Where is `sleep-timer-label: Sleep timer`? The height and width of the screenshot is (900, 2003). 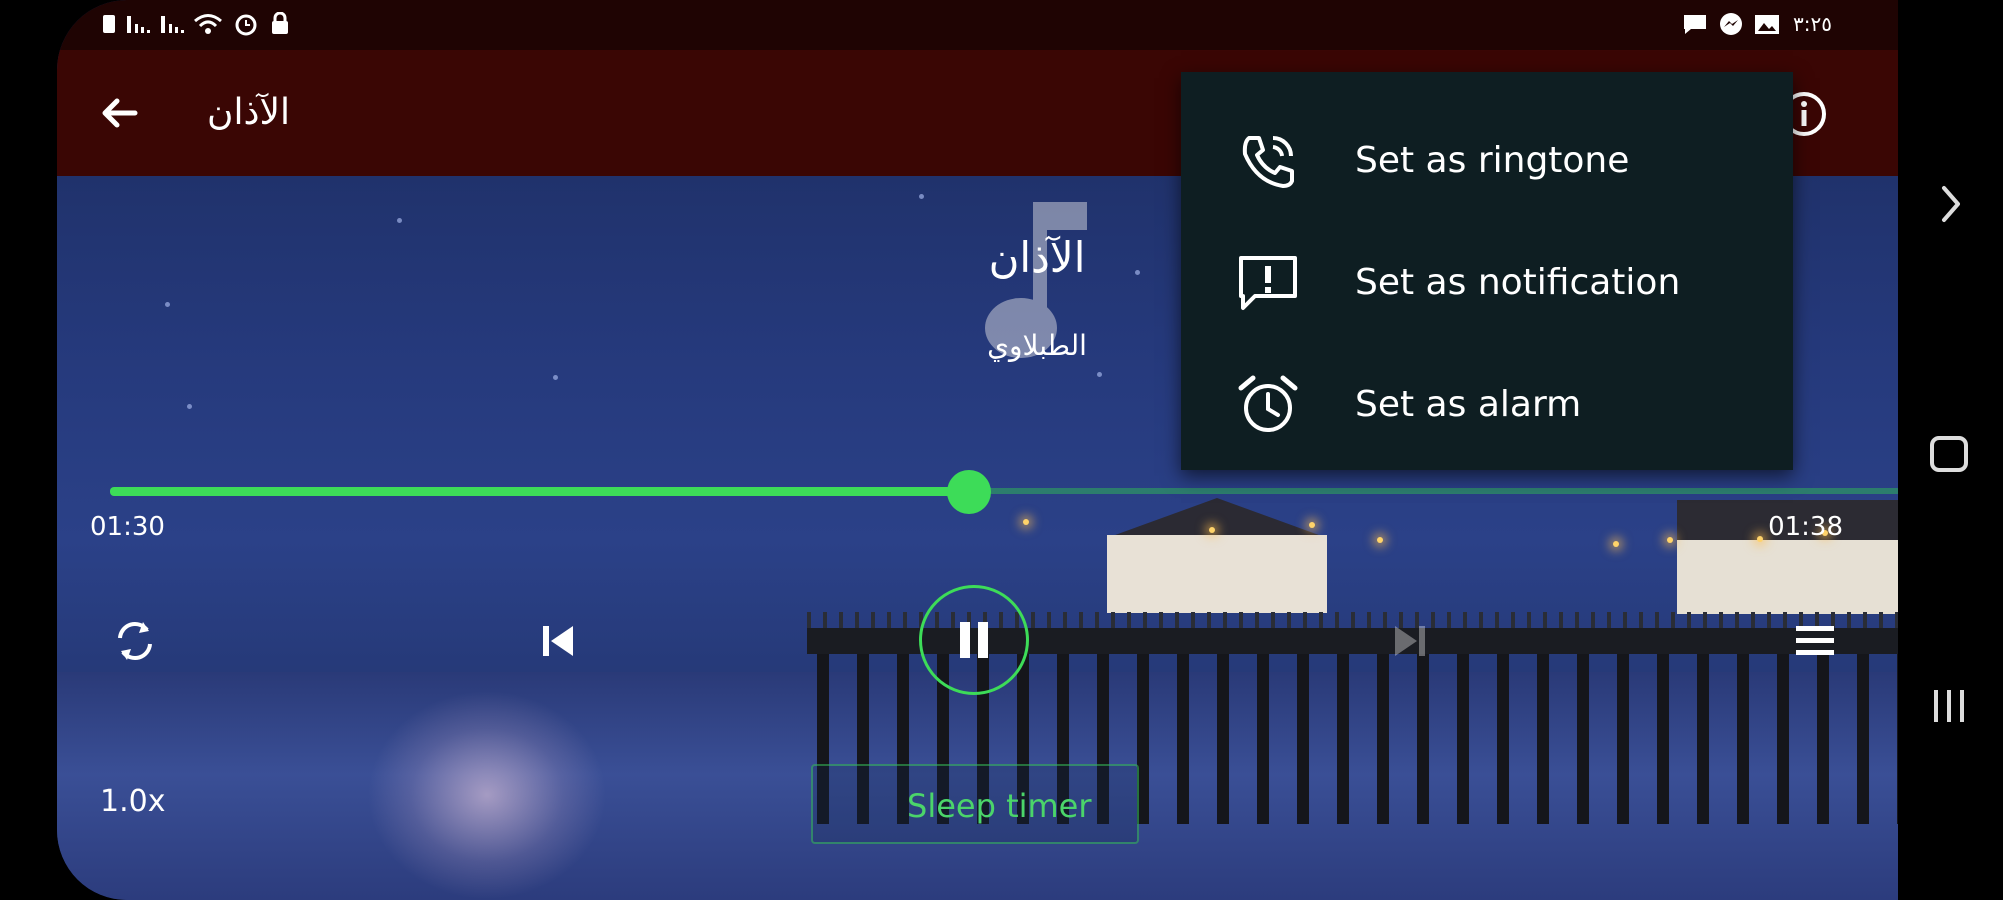 sleep-timer-label: Sleep timer is located at coordinates (999, 806).